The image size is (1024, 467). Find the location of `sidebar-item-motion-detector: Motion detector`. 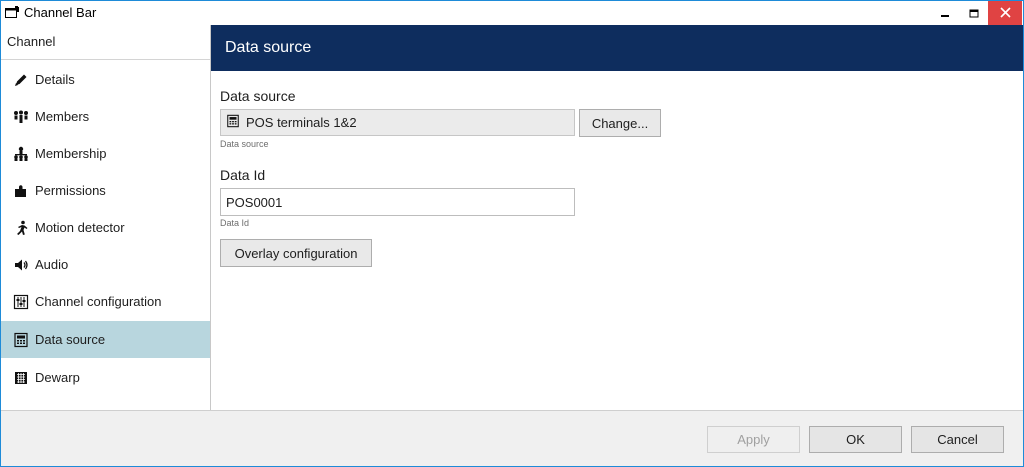

sidebar-item-motion-detector: Motion detector is located at coordinates (105, 227).